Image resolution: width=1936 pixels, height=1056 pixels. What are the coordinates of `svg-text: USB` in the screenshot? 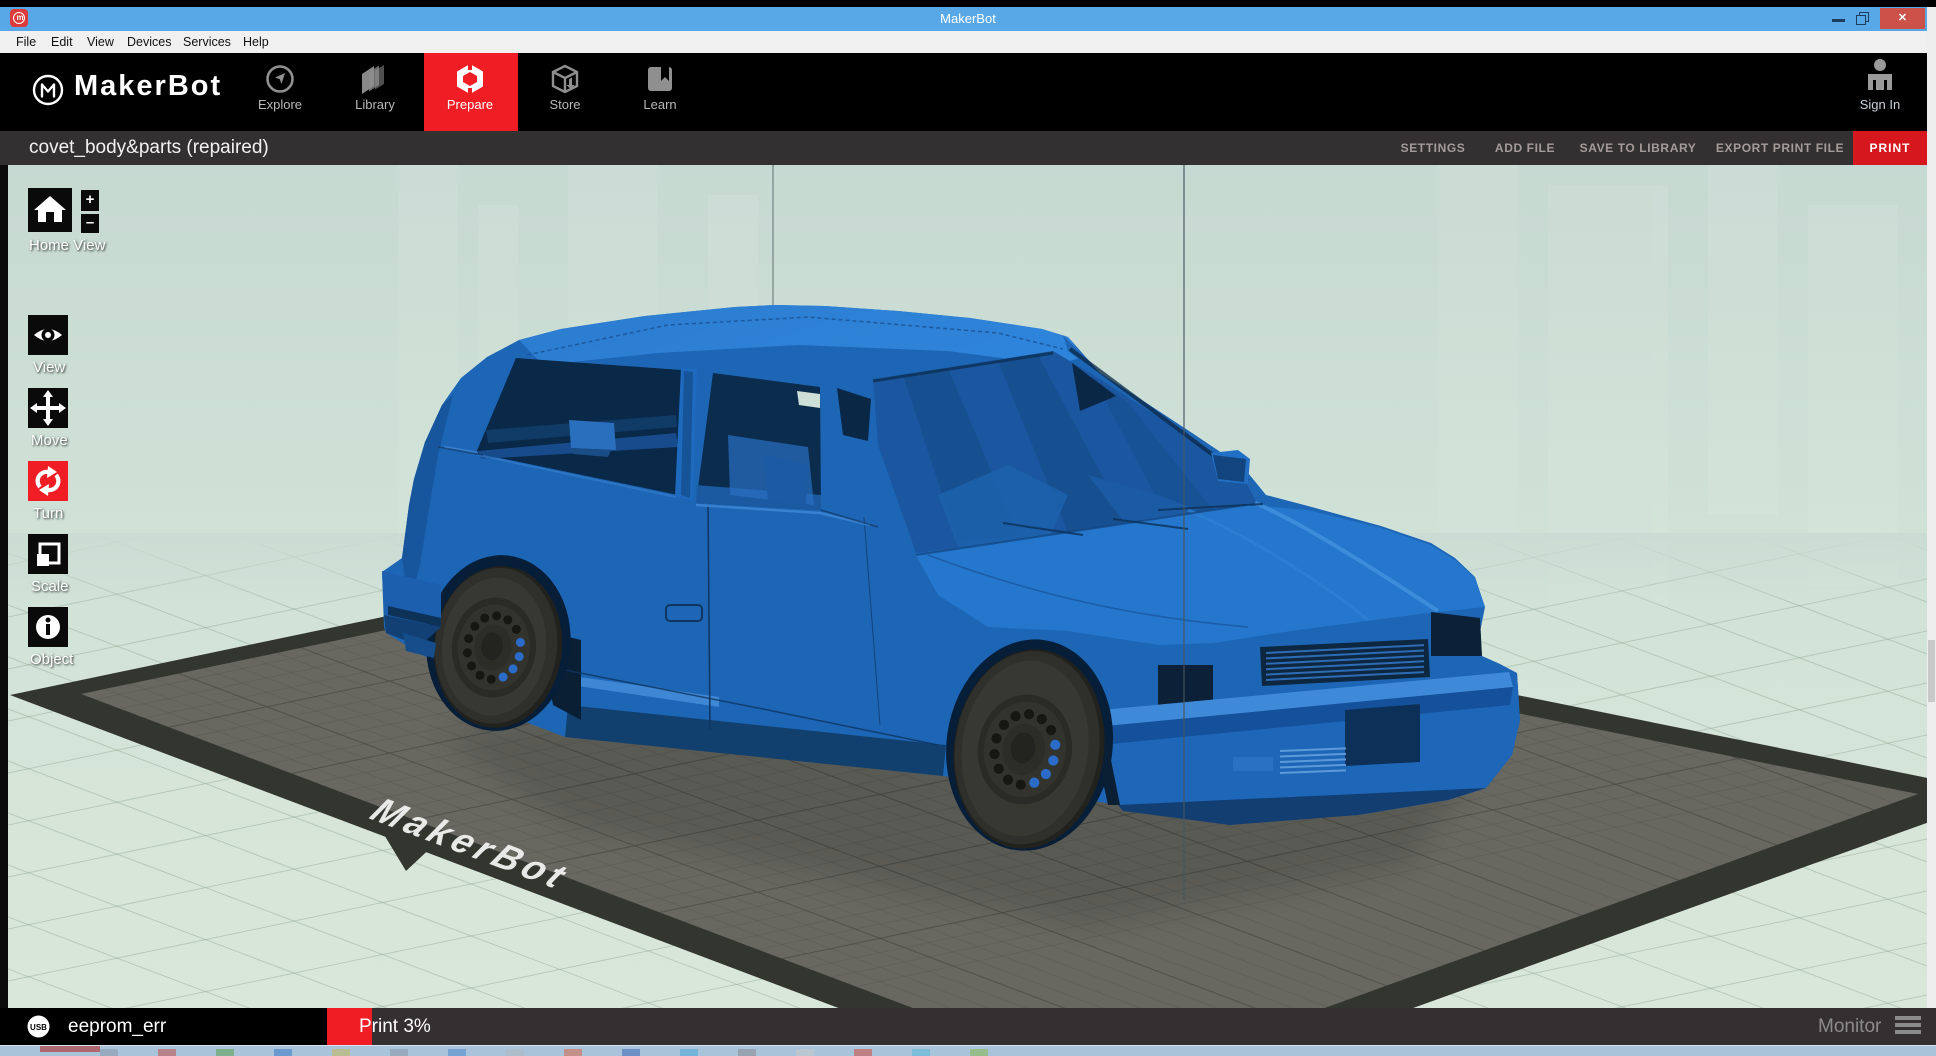 It's located at (38, 1027).